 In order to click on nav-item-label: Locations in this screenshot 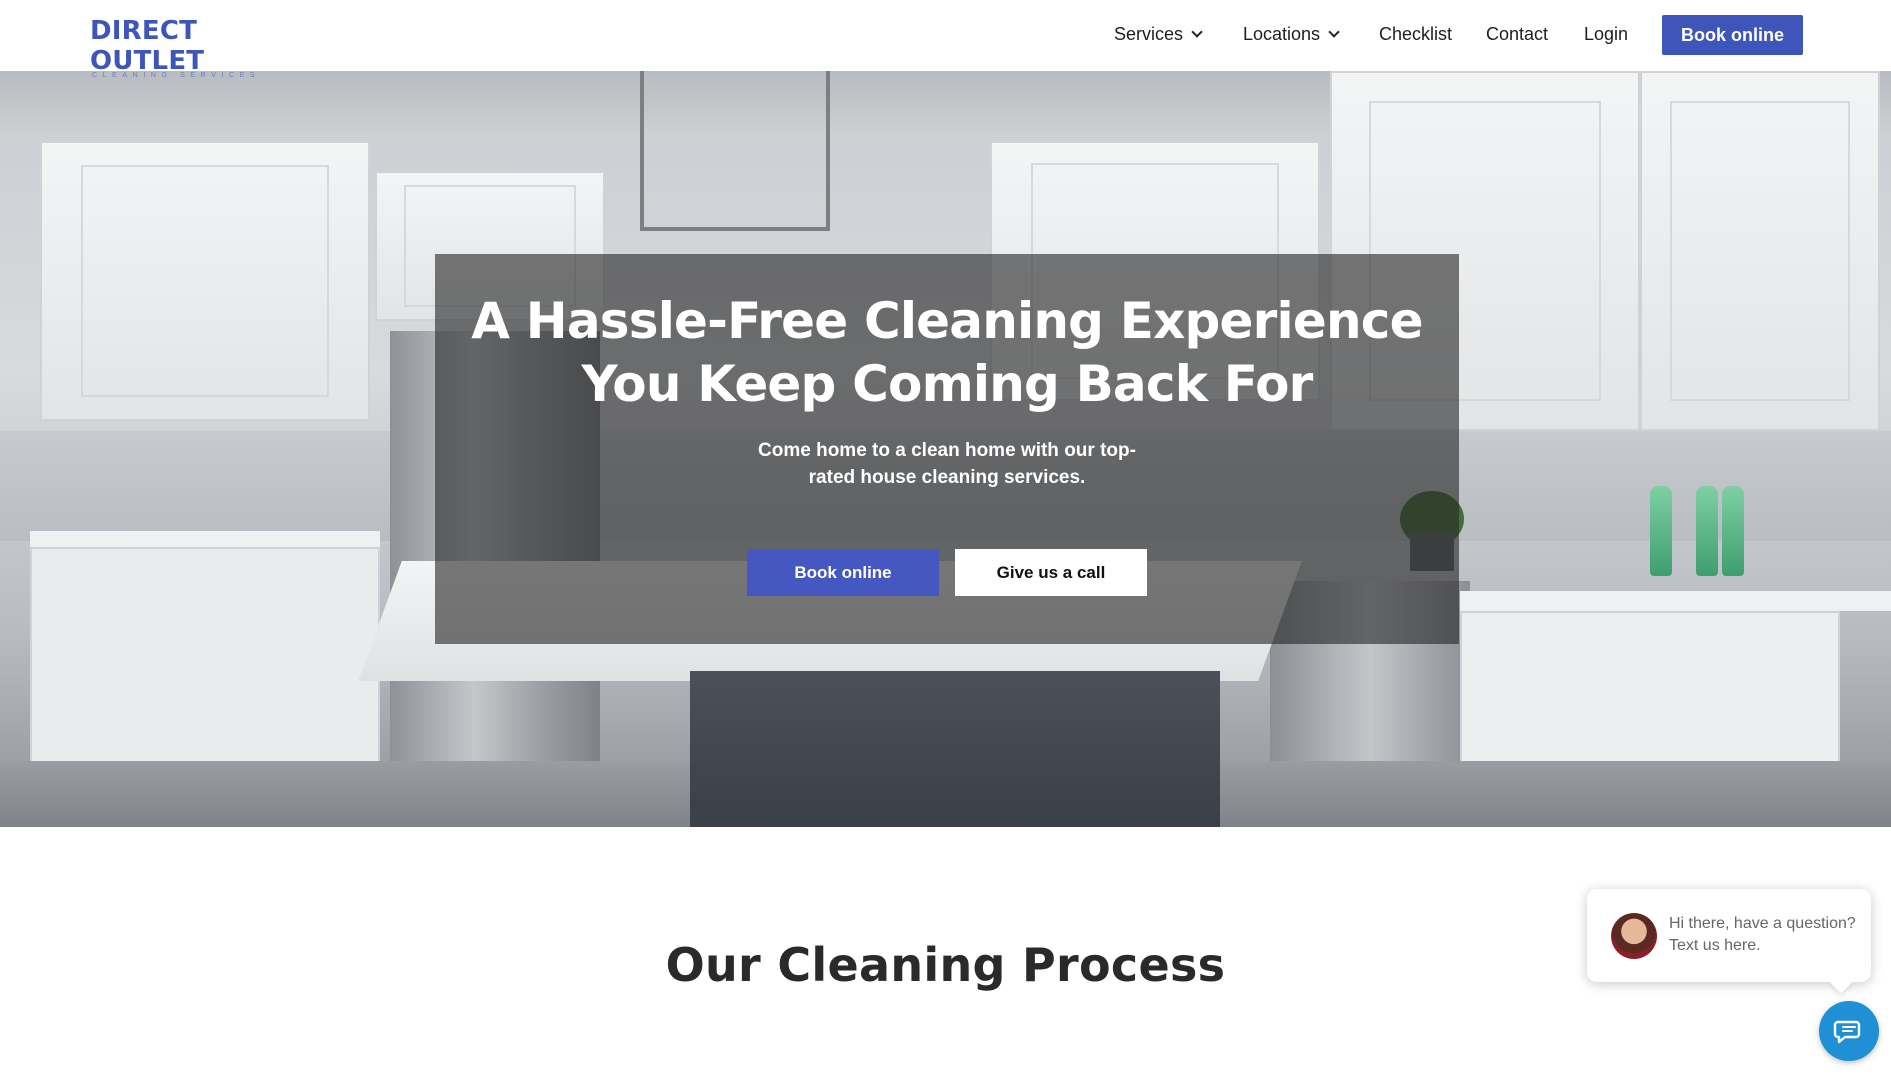, I will do `click(1282, 34)`.